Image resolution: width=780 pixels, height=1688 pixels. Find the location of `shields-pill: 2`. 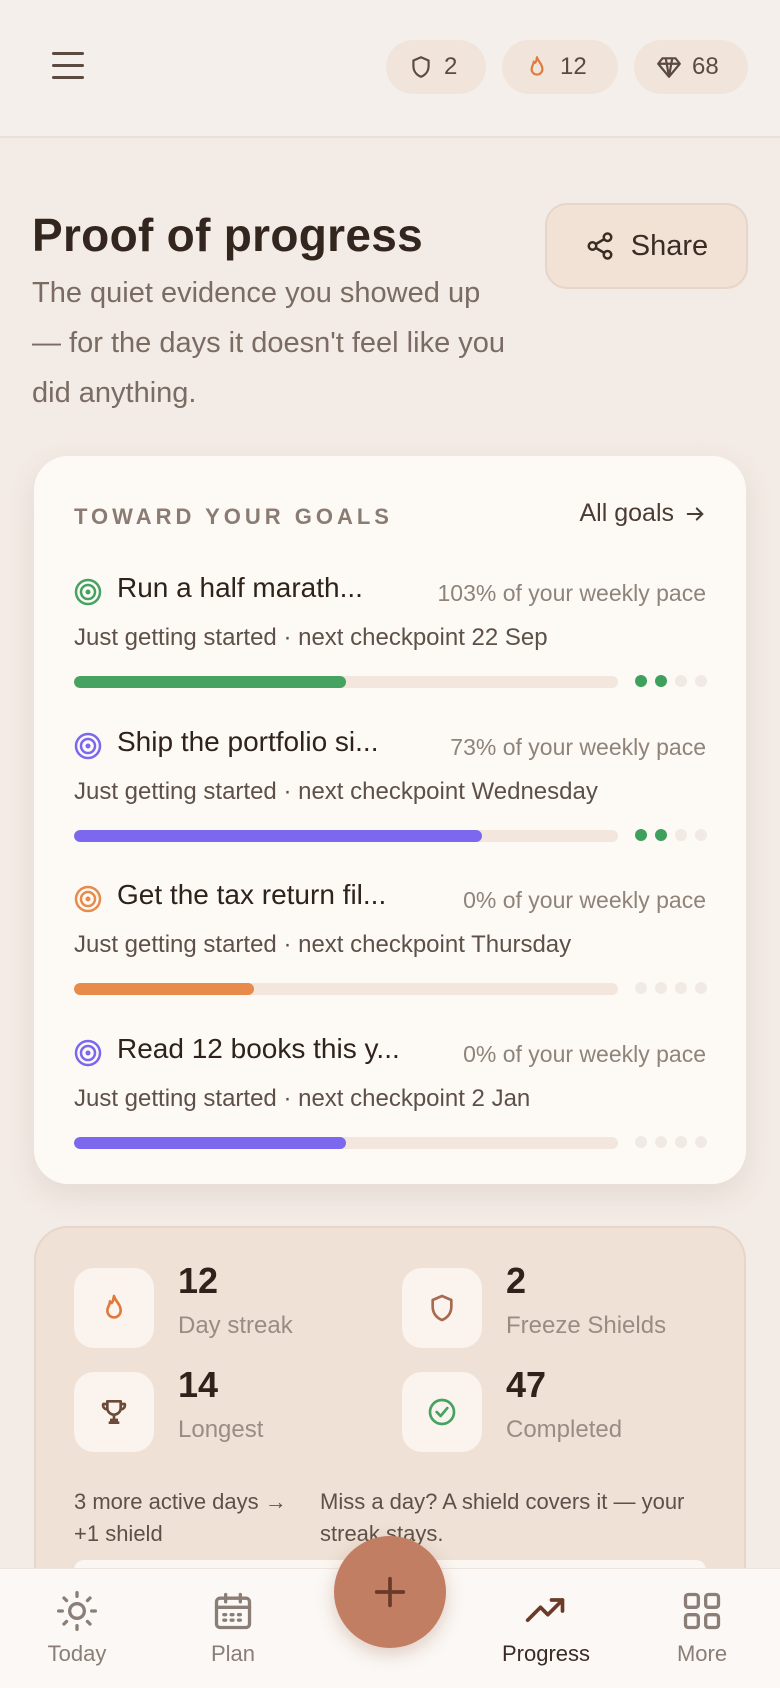

shields-pill: 2 is located at coordinates (436, 67).